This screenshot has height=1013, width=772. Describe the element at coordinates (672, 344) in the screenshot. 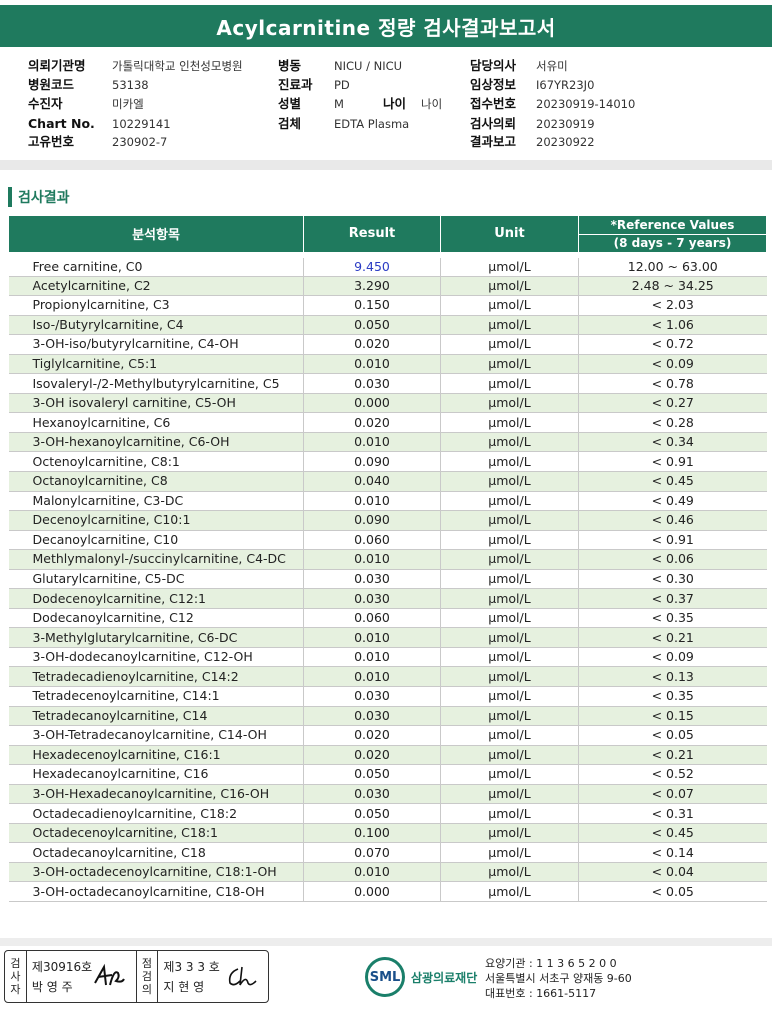

I see `reference-value: < 0.72` at that location.